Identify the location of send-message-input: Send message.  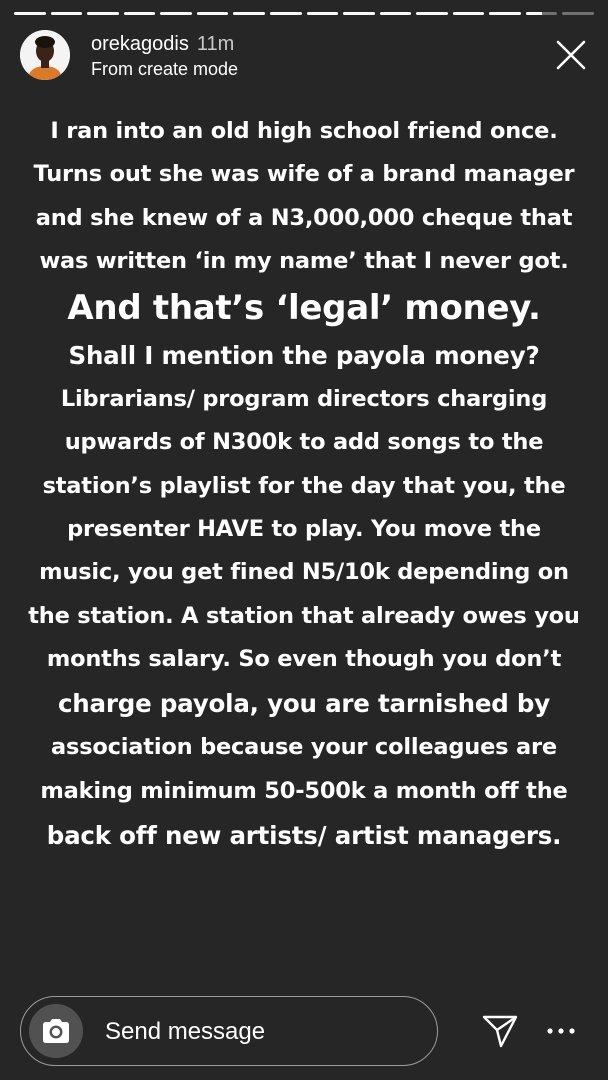
(229, 1031).